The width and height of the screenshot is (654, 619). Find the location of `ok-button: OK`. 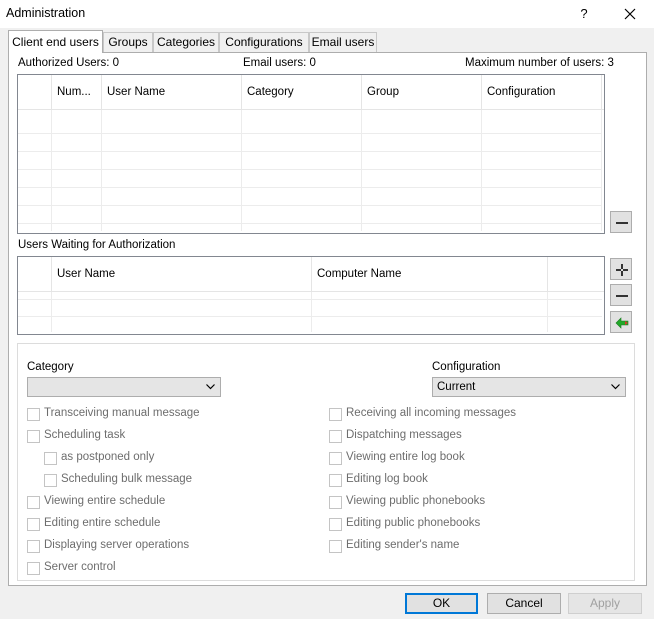

ok-button: OK is located at coordinates (441, 603).